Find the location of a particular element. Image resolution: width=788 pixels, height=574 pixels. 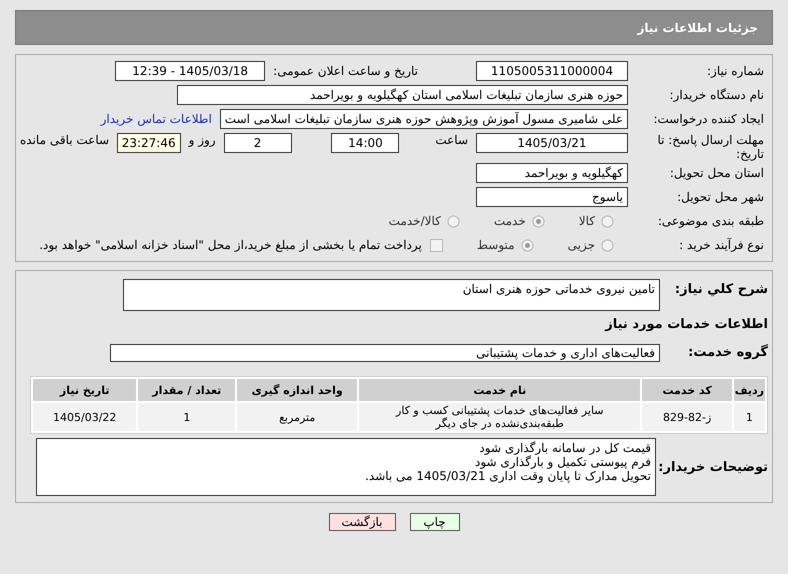

field-label: نوع فرآیند خرید : is located at coordinates (721, 245).